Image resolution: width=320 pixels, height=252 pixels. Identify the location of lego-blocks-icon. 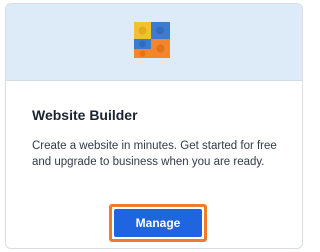
(152, 40).